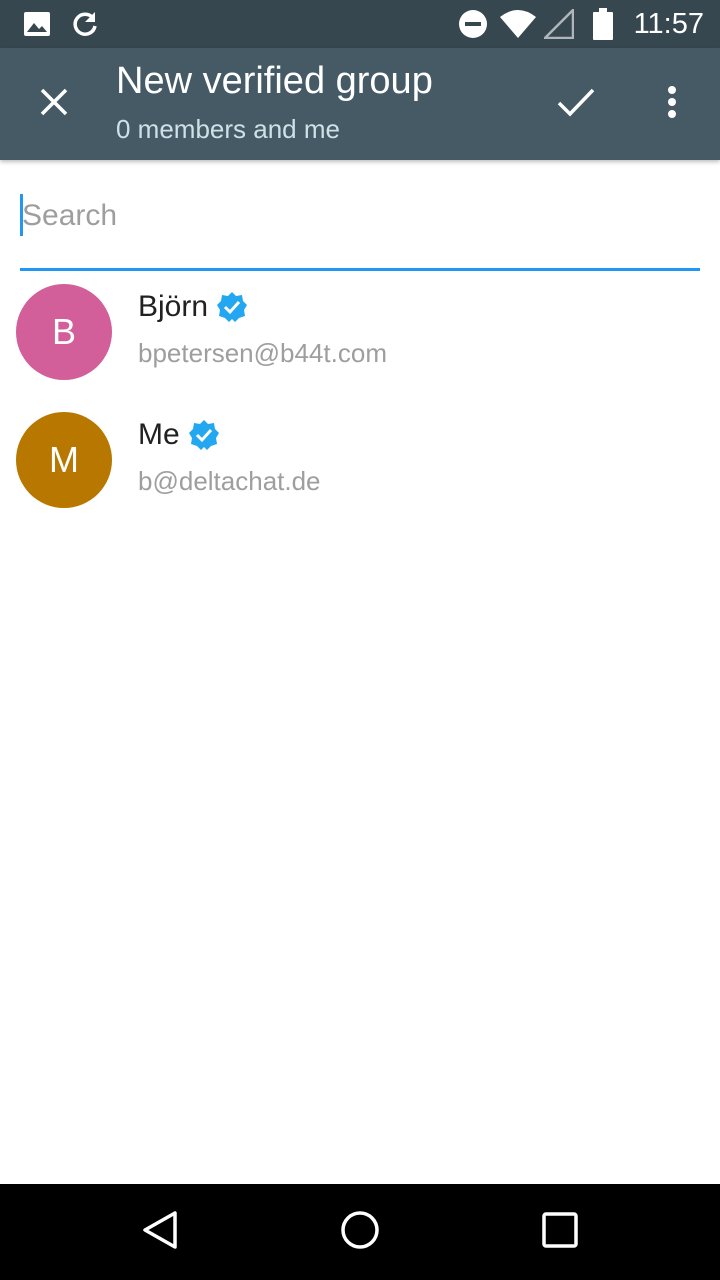  Describe the element at coordinates (229, 481) in the screenshot. I see `contact-address: b@deltachat.de` at that location.